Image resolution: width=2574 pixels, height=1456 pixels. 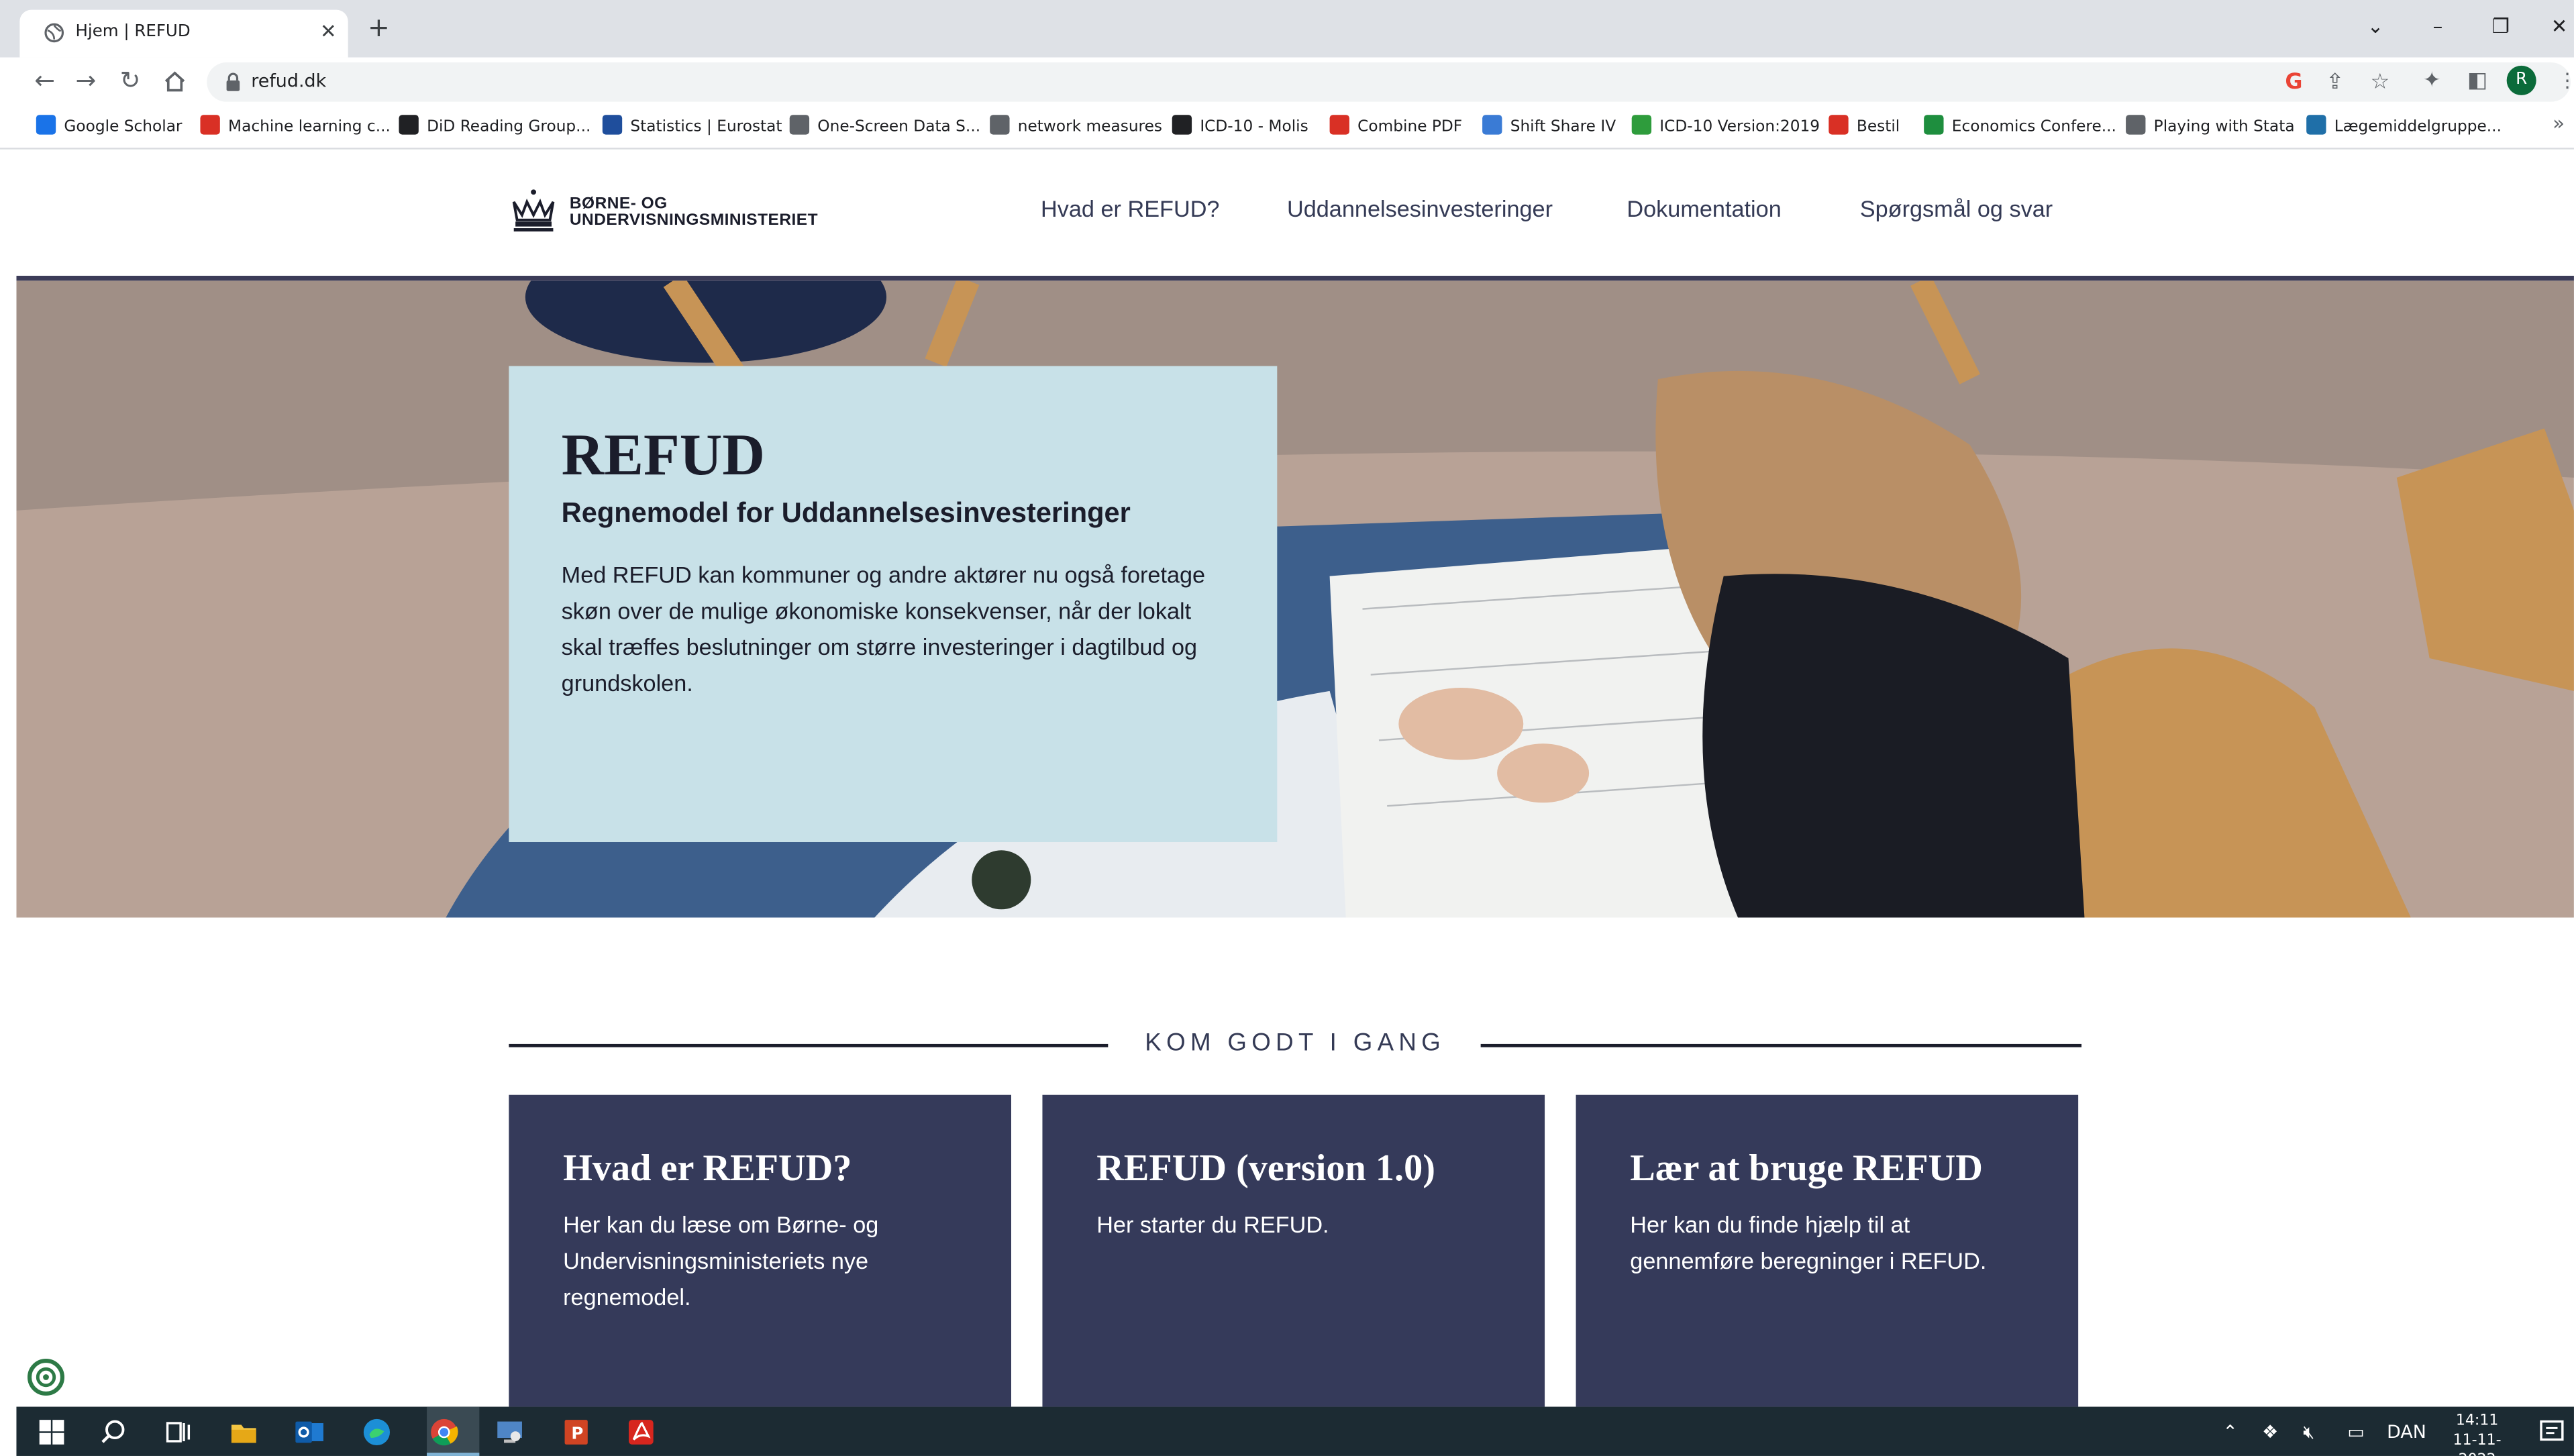 I want to click on bookmark-star-icon: ☆, so click(x=2380, y=83).